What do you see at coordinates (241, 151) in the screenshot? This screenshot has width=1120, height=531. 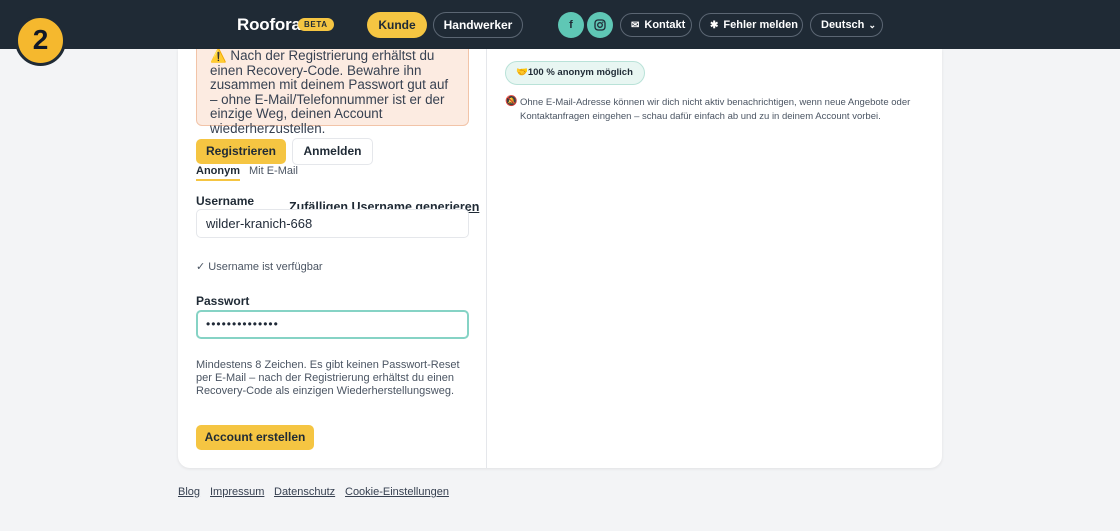 I see `register-tab-button: Registrieren` at bounding box center [241, 151].